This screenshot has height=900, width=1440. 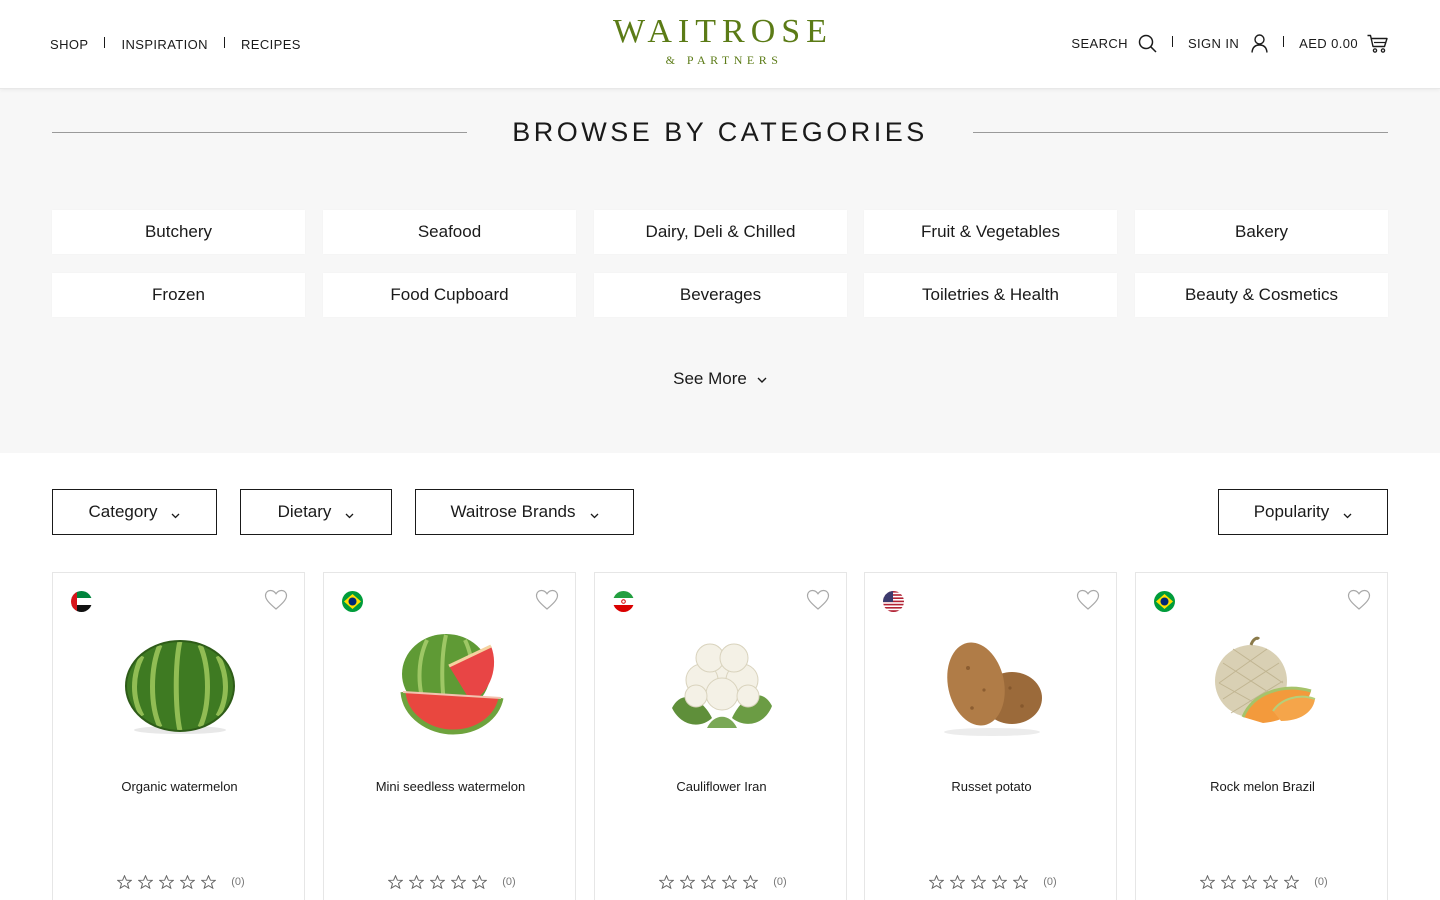 I want to click on category-seafood: Seafood, so click(x=449, y=232).